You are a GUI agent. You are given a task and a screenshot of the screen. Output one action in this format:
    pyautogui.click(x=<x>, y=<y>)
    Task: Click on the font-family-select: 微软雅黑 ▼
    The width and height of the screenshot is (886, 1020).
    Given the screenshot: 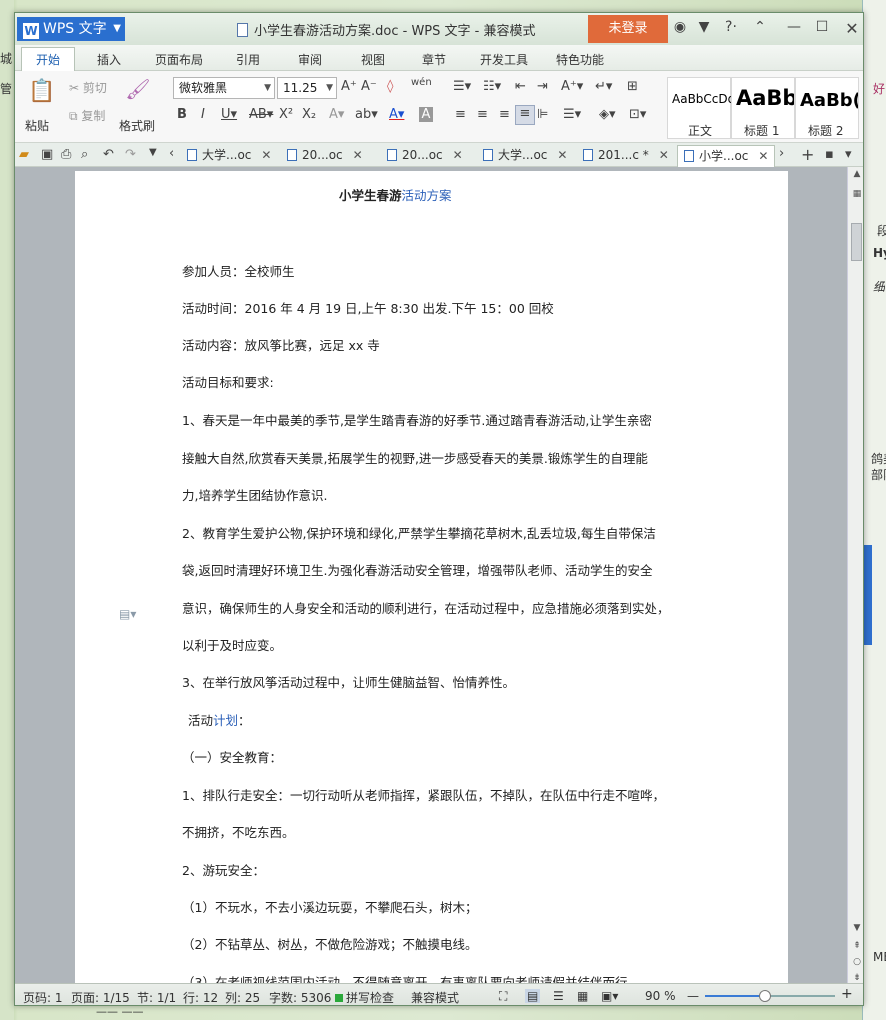 What is the action you would take?
    pyautogui.click(x=224, y=88)
    